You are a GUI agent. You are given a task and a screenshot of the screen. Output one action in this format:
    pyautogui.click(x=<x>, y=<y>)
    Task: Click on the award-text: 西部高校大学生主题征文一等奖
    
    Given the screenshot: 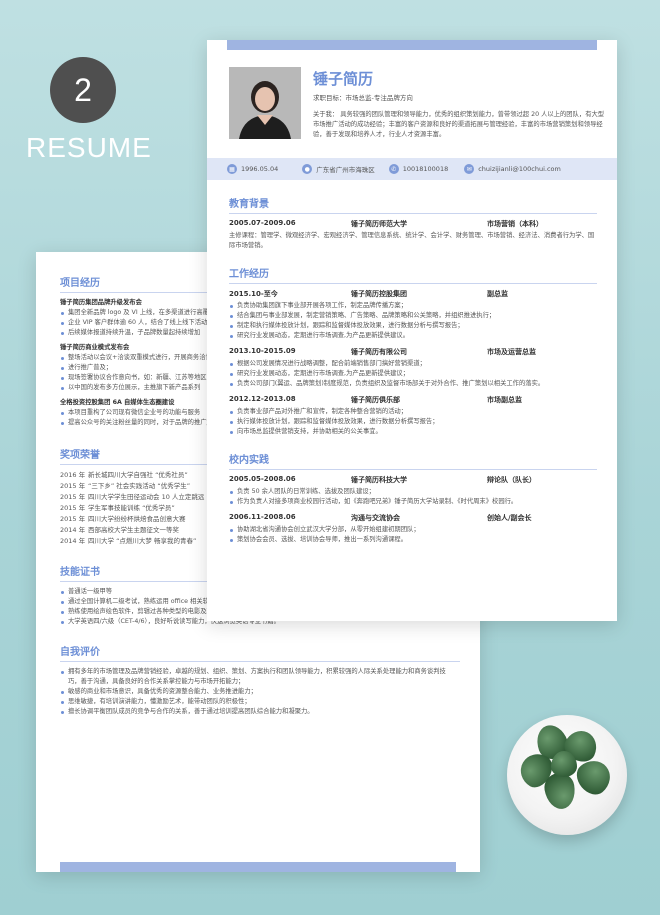 What is the action you would take?
    pyautogui.click(x=133, y=530)
    